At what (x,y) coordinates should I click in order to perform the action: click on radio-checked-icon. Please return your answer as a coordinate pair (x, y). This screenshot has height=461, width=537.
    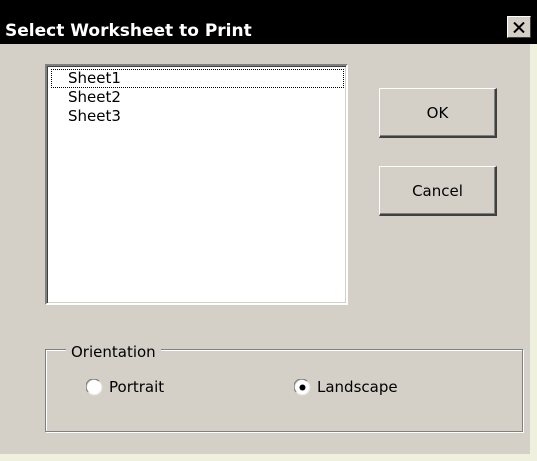
    Looking at the image, I should click on (302, 386).